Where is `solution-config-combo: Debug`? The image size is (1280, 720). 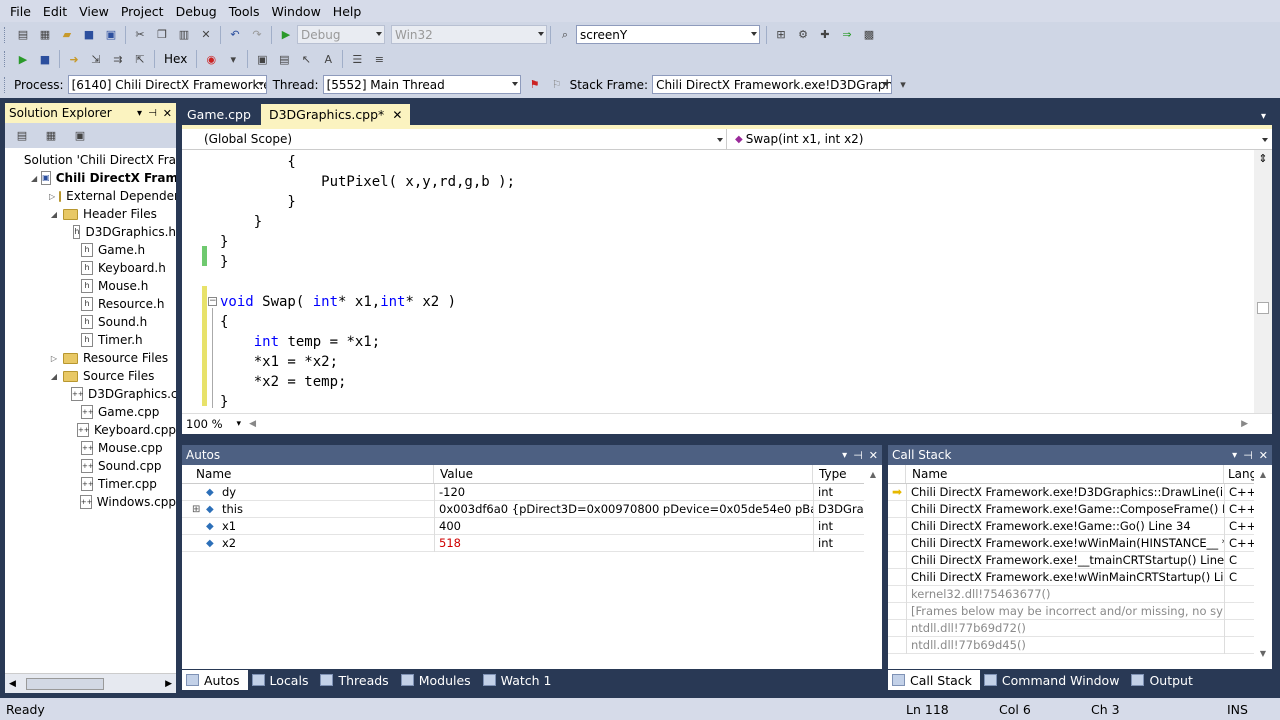
solution-config-combo: Debug is located at coordinates (341, 34).